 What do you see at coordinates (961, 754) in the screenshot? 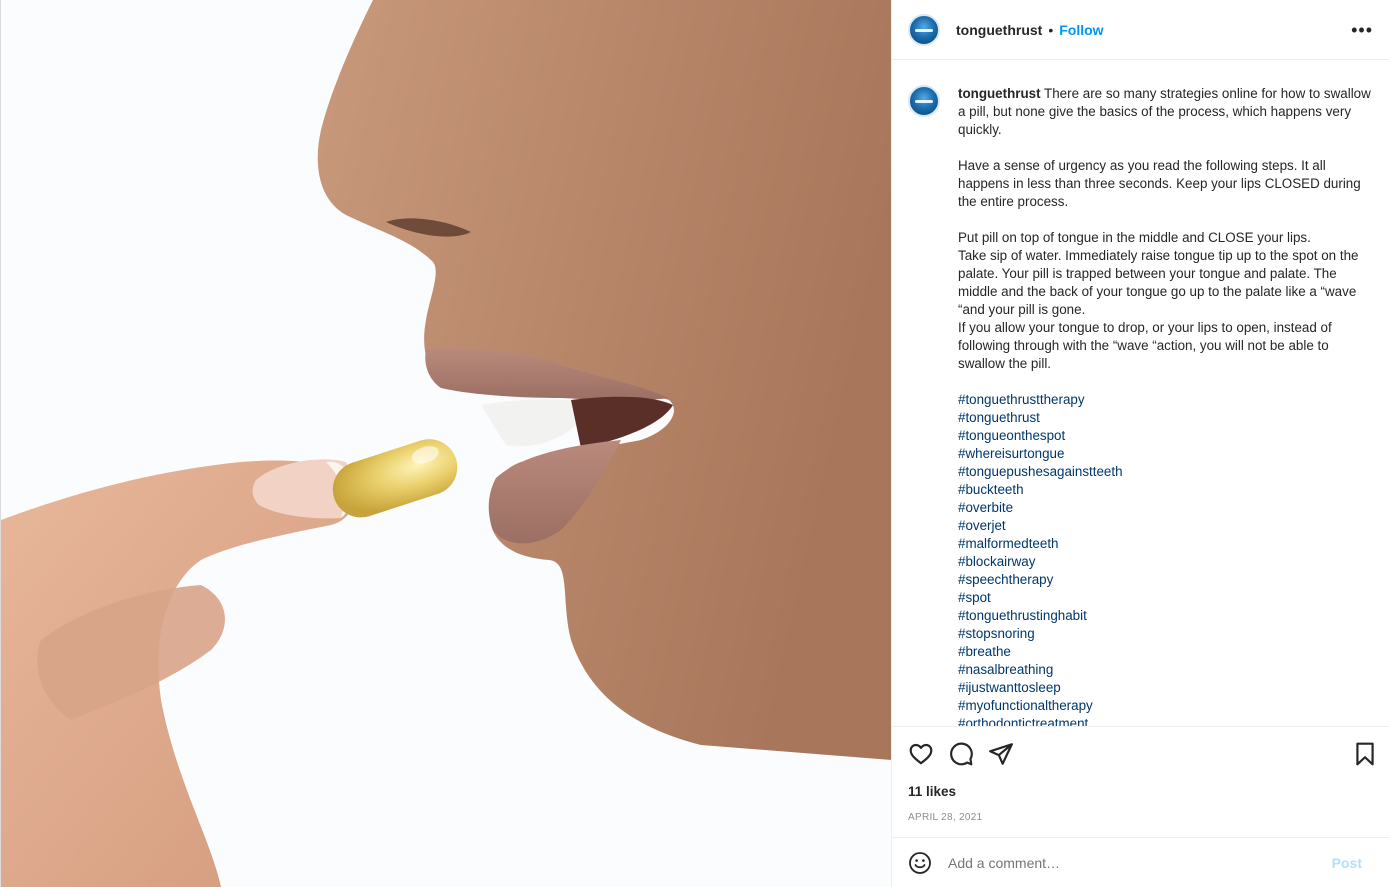
I see `comment-bubble-icon` at bounding box center [961, 754].